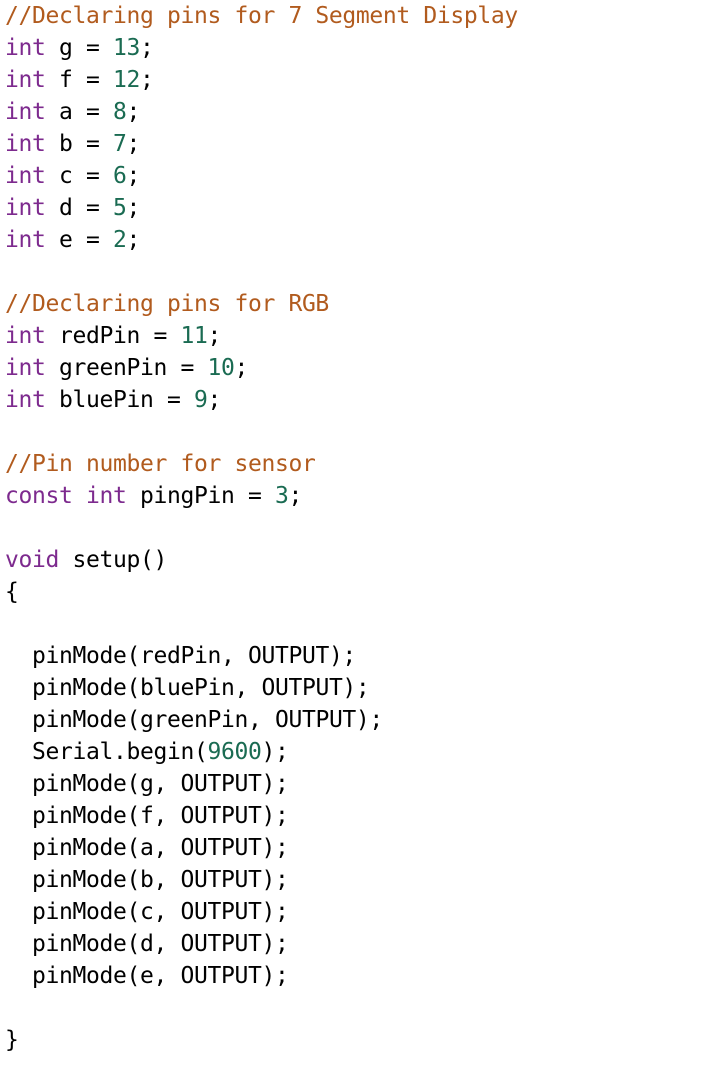 This screenshot has height=1068, width=728. What do you see at coordinates (364, 80) in the screenshot?
I see `code-line: int f = 12;` at bounding box center [364, 80].